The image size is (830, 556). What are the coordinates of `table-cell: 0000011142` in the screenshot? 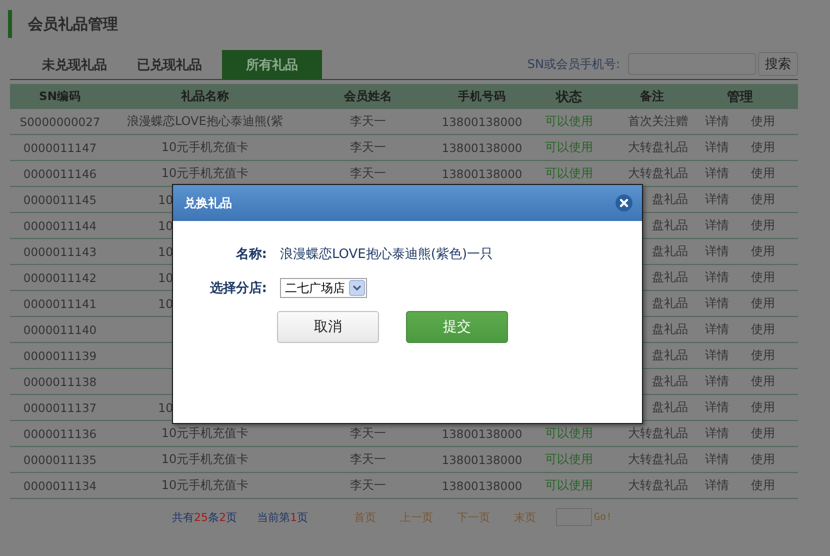 It's located at (60, 277).